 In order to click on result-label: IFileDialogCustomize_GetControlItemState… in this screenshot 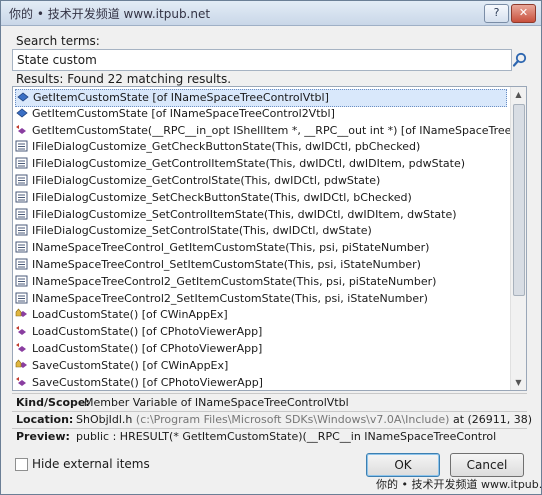, I will do `click(249, 164)`.